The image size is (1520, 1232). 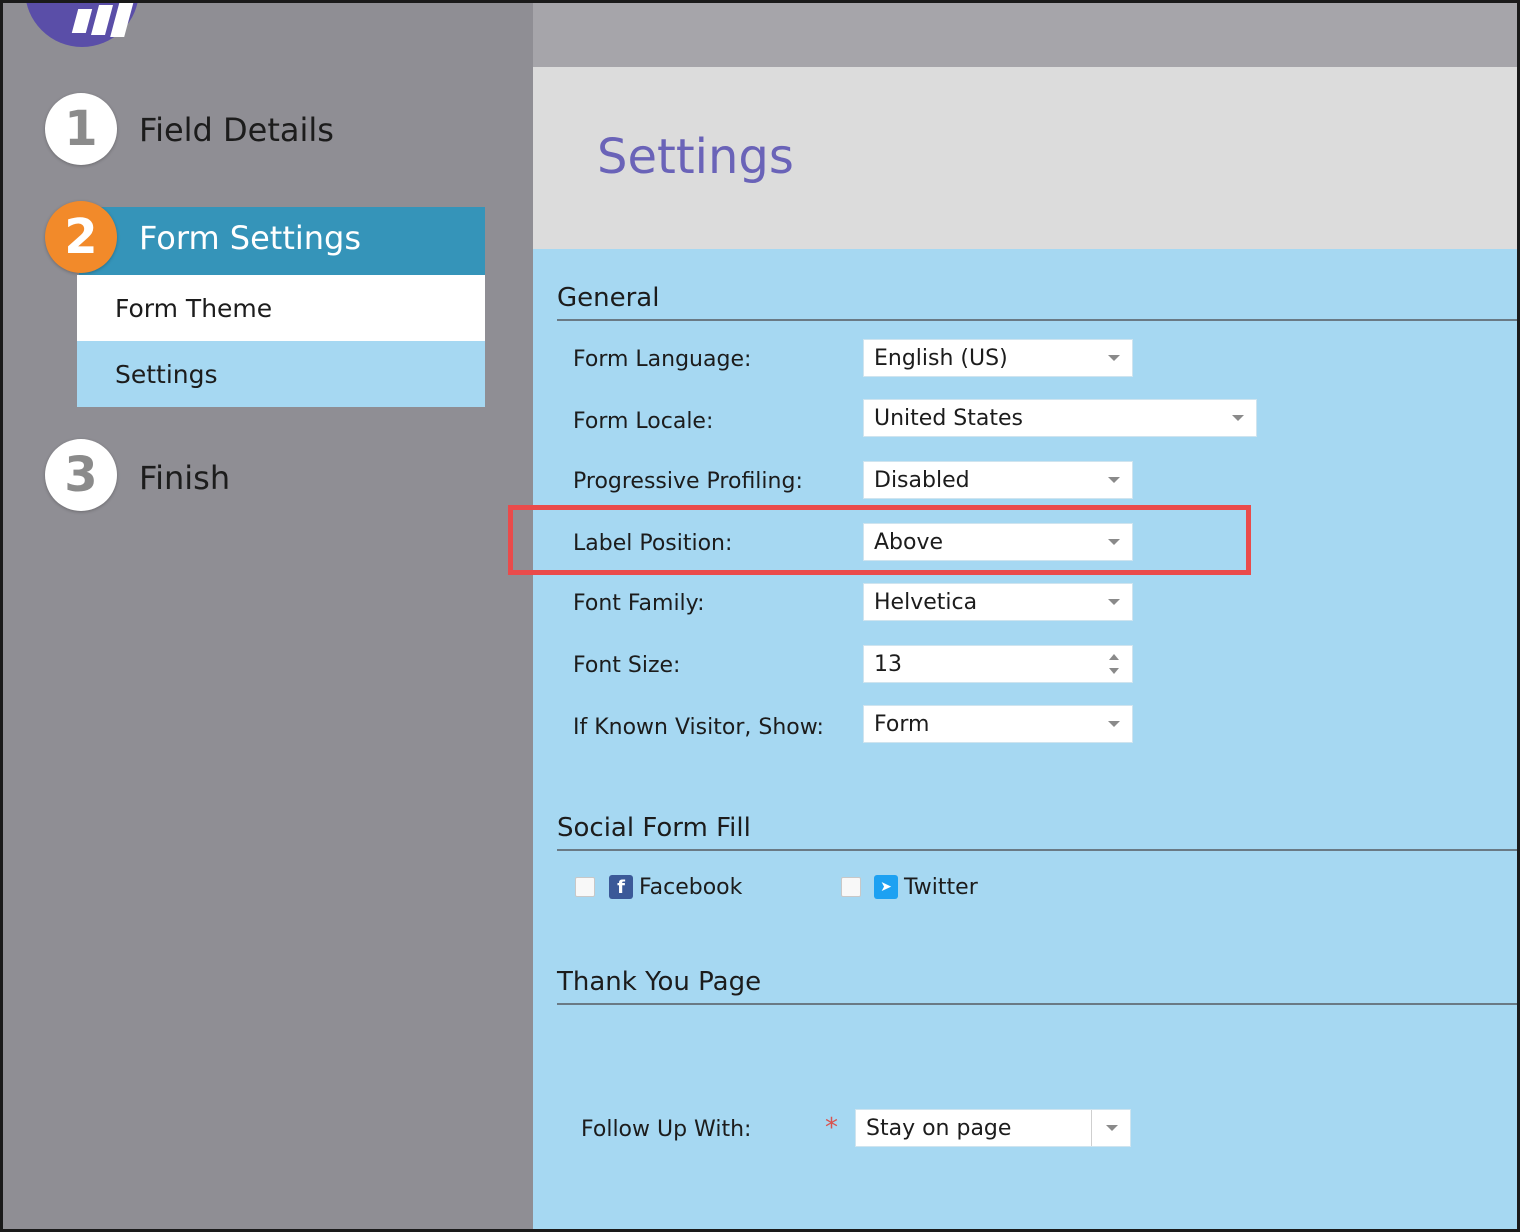 What do you see at coordinates (888, 664) in the screenshot?
I see `font-size-value: 13` at bounding box center [888, 664].